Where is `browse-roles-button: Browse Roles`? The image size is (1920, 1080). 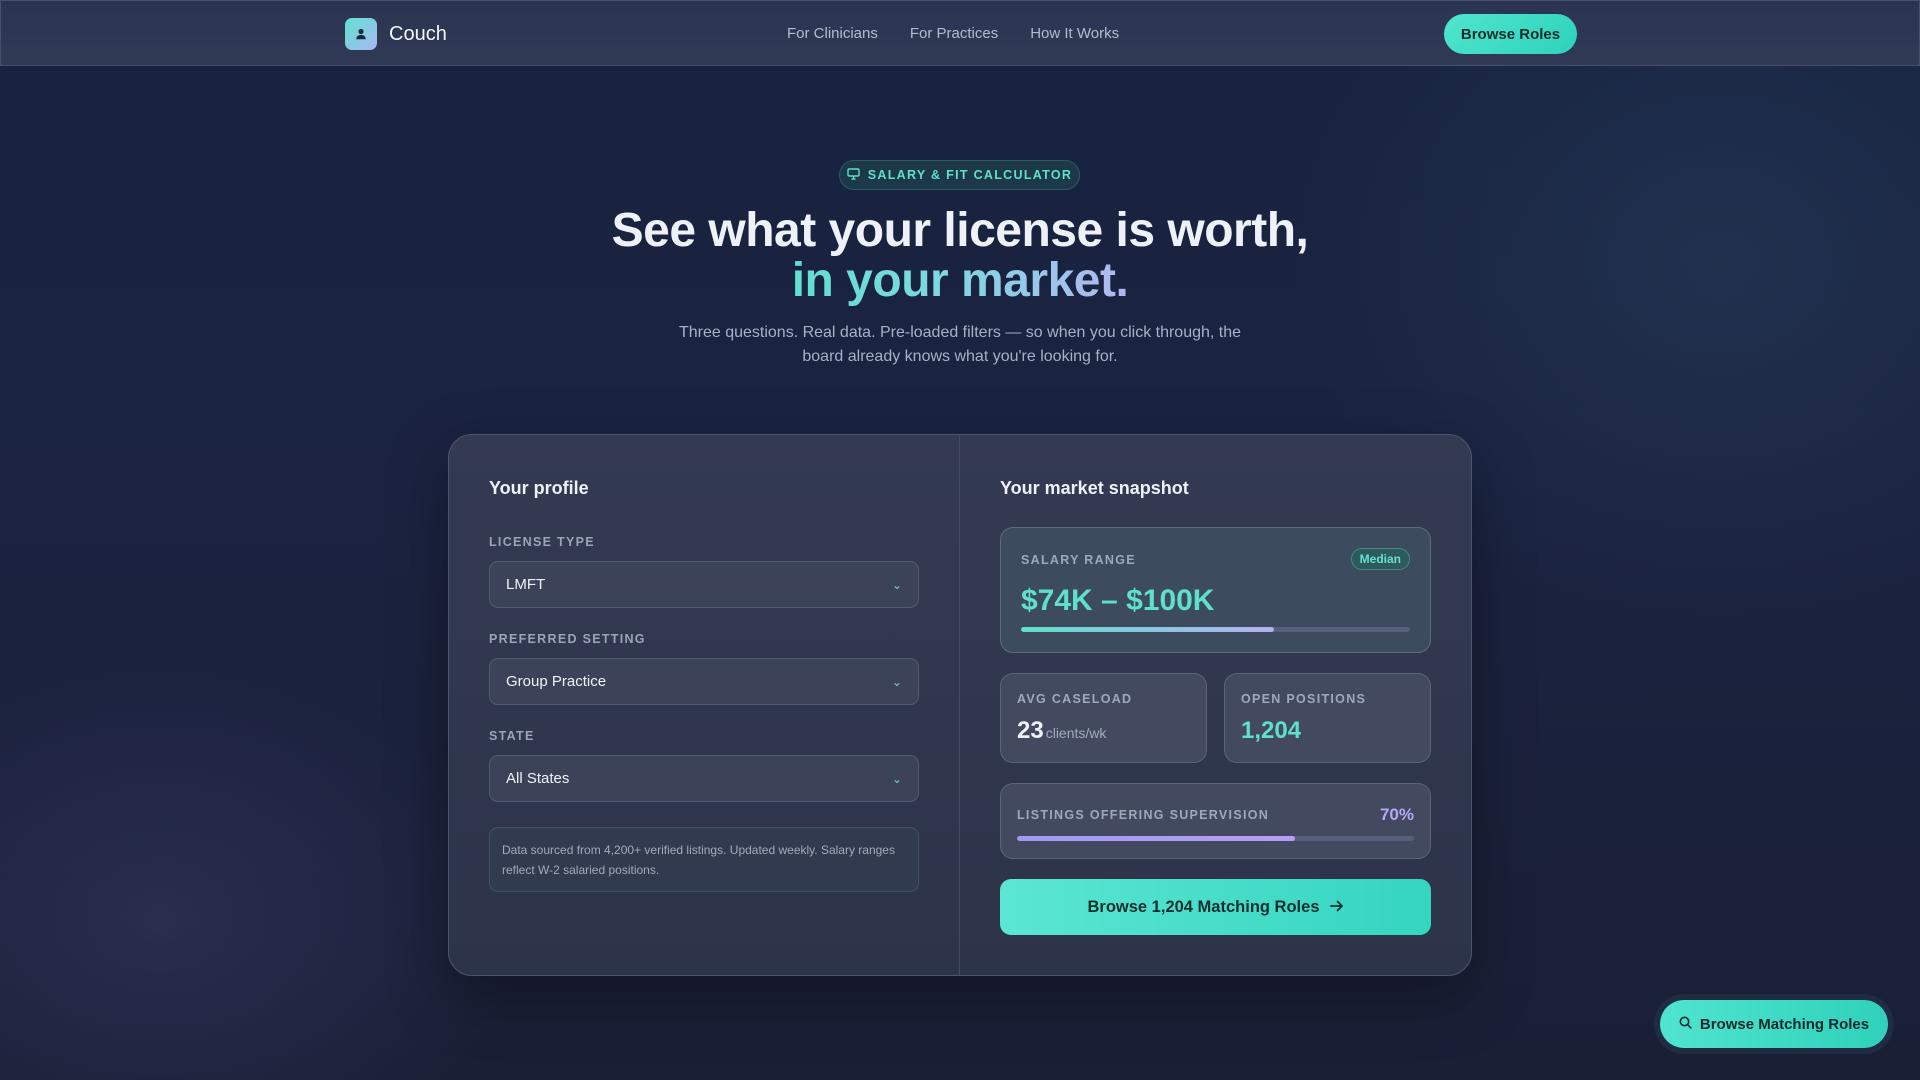
browse-roles-button: Browse Roles is located at coordinates (1510, 34).